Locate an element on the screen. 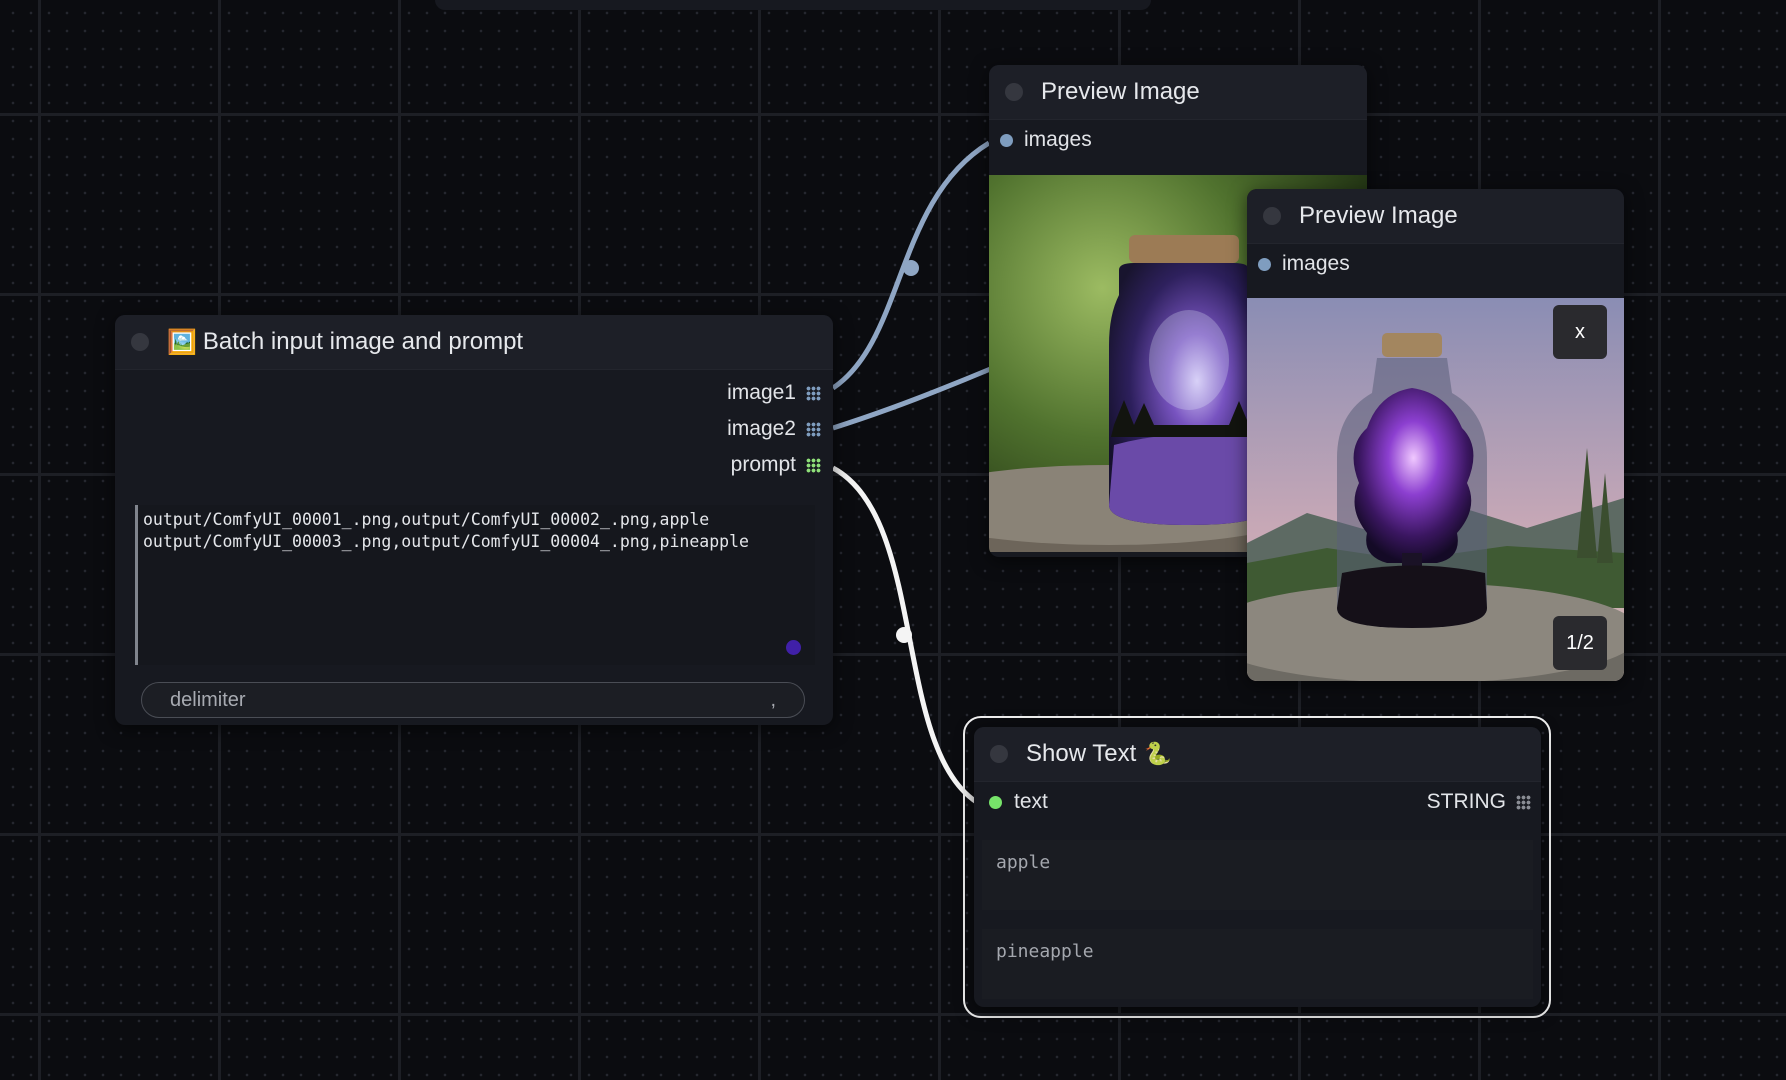 The height and width of the screenshot is (1080, 1786). show-text-node-header: Show Text 🐍 is located at coordinates (1257, 754).